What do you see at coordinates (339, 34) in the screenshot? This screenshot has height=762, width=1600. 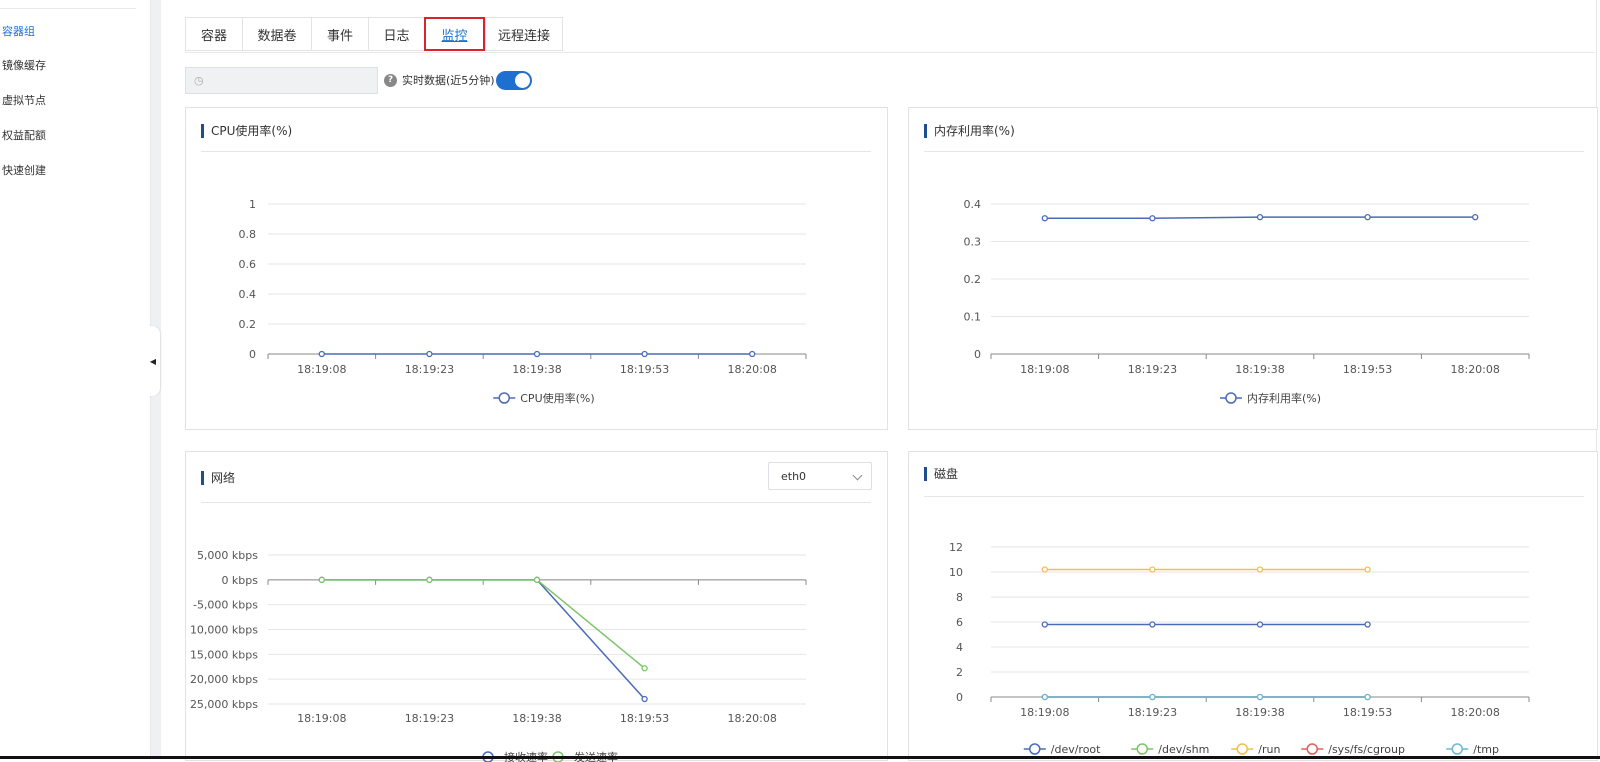 I see `tab-events: 事件` at bounding box center [339, 34].